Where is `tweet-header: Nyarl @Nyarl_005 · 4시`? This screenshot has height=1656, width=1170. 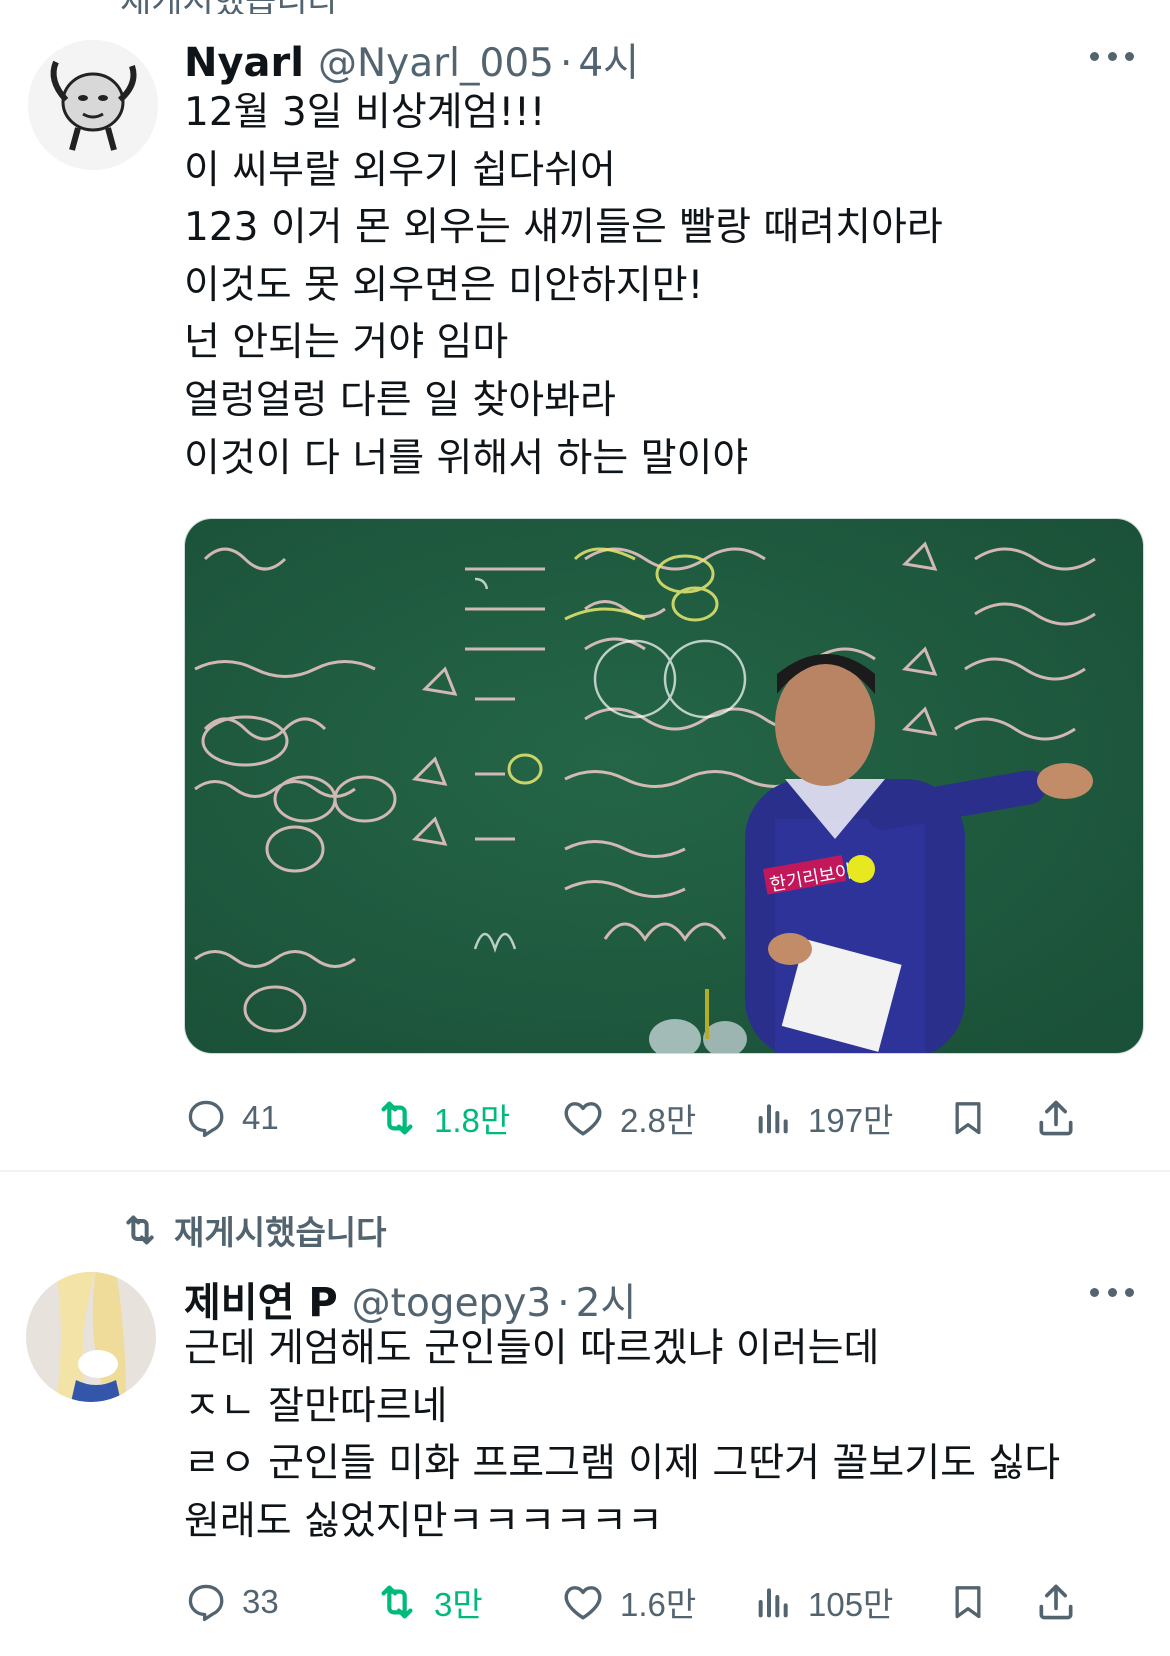
tweet-header: Nyarl @Nyarl_005 · 4시 is located at coordinates (411, 60).